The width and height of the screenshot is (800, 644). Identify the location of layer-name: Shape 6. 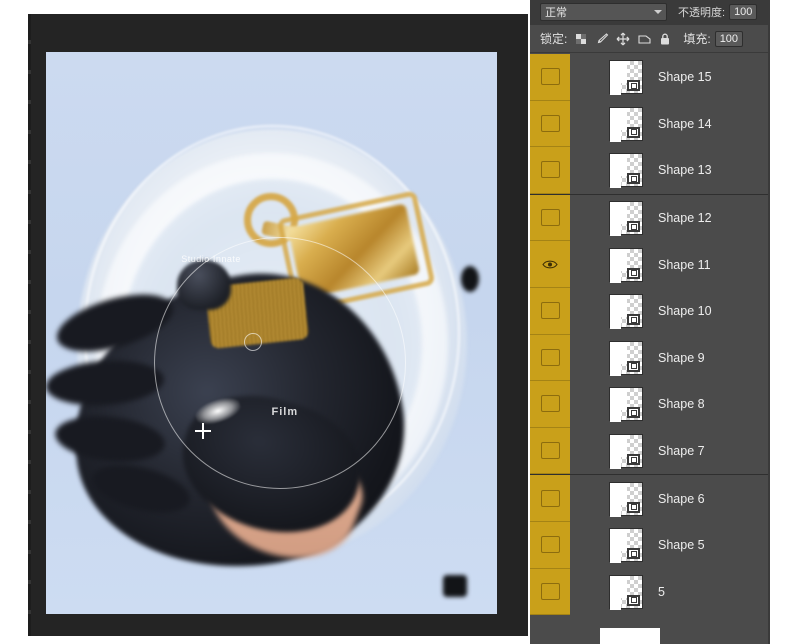
(681, 498).